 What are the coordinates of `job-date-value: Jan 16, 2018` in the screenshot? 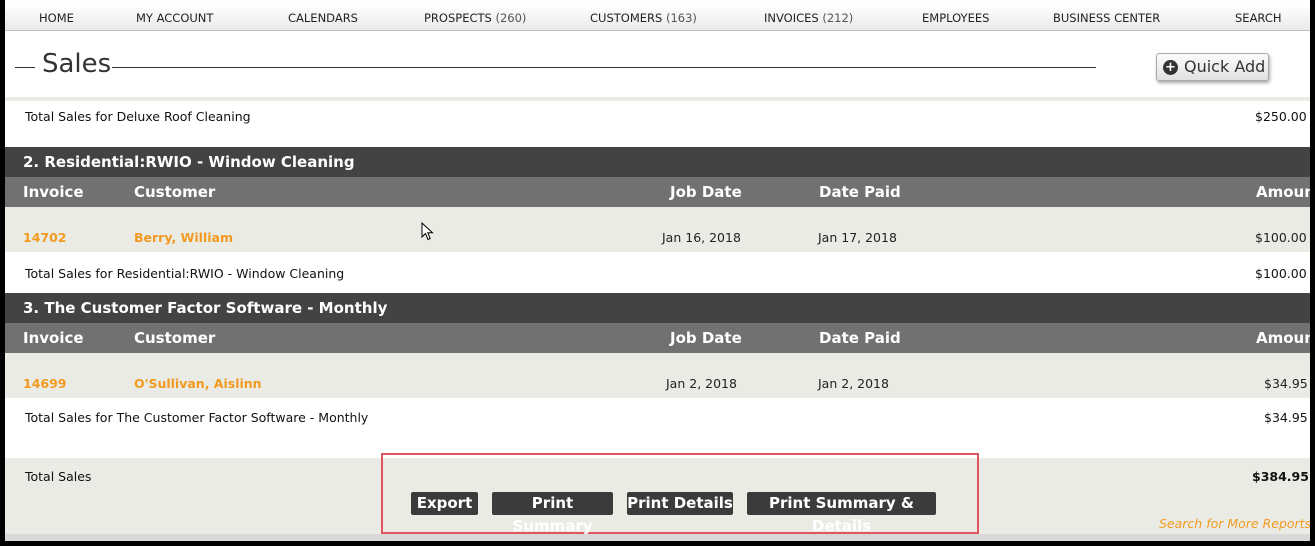 It's located at (701, 237).